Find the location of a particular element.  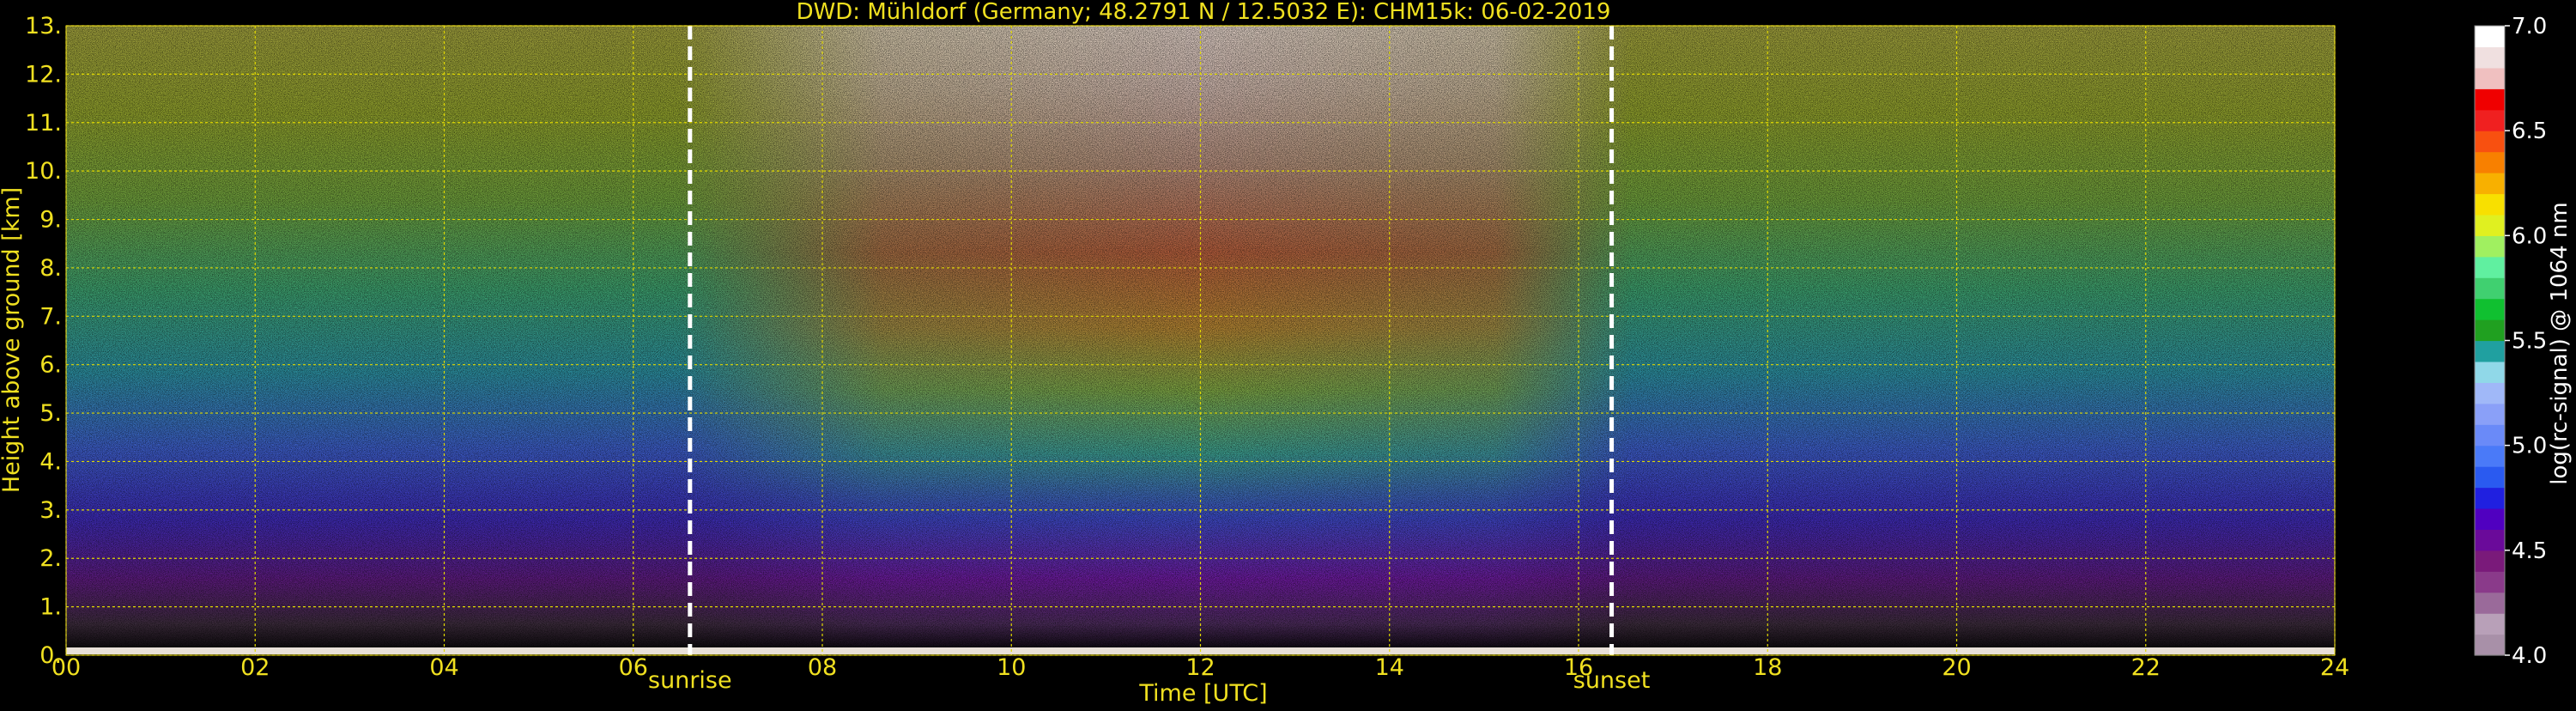

colorbar-label: log(rc-signal) @ 1064 nm is located at coordinates (2560, 343).